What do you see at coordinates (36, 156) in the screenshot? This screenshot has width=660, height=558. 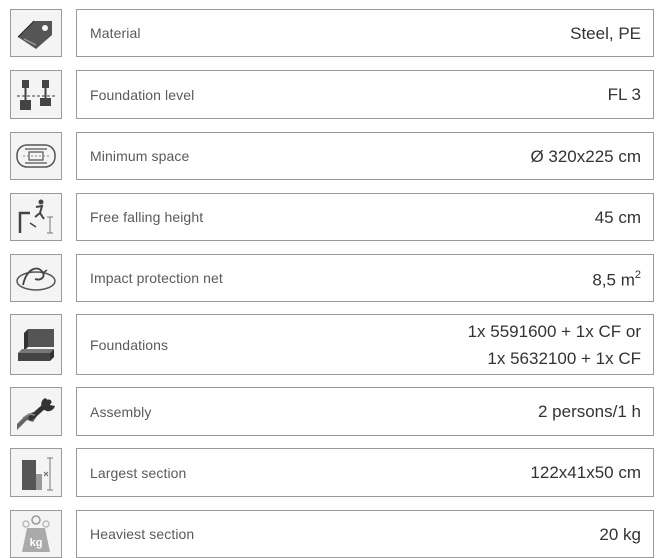 I see `minimum-space-icon` at bounding box center [36, 156].